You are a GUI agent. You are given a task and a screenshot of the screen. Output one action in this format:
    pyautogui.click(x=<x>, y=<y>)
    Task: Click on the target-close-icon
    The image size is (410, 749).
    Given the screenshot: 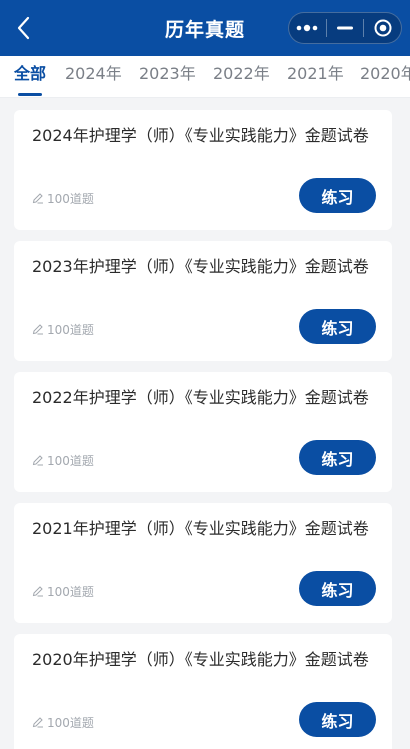 What is the action you would take?
    pyautogui.click(x=383, y=28)
    